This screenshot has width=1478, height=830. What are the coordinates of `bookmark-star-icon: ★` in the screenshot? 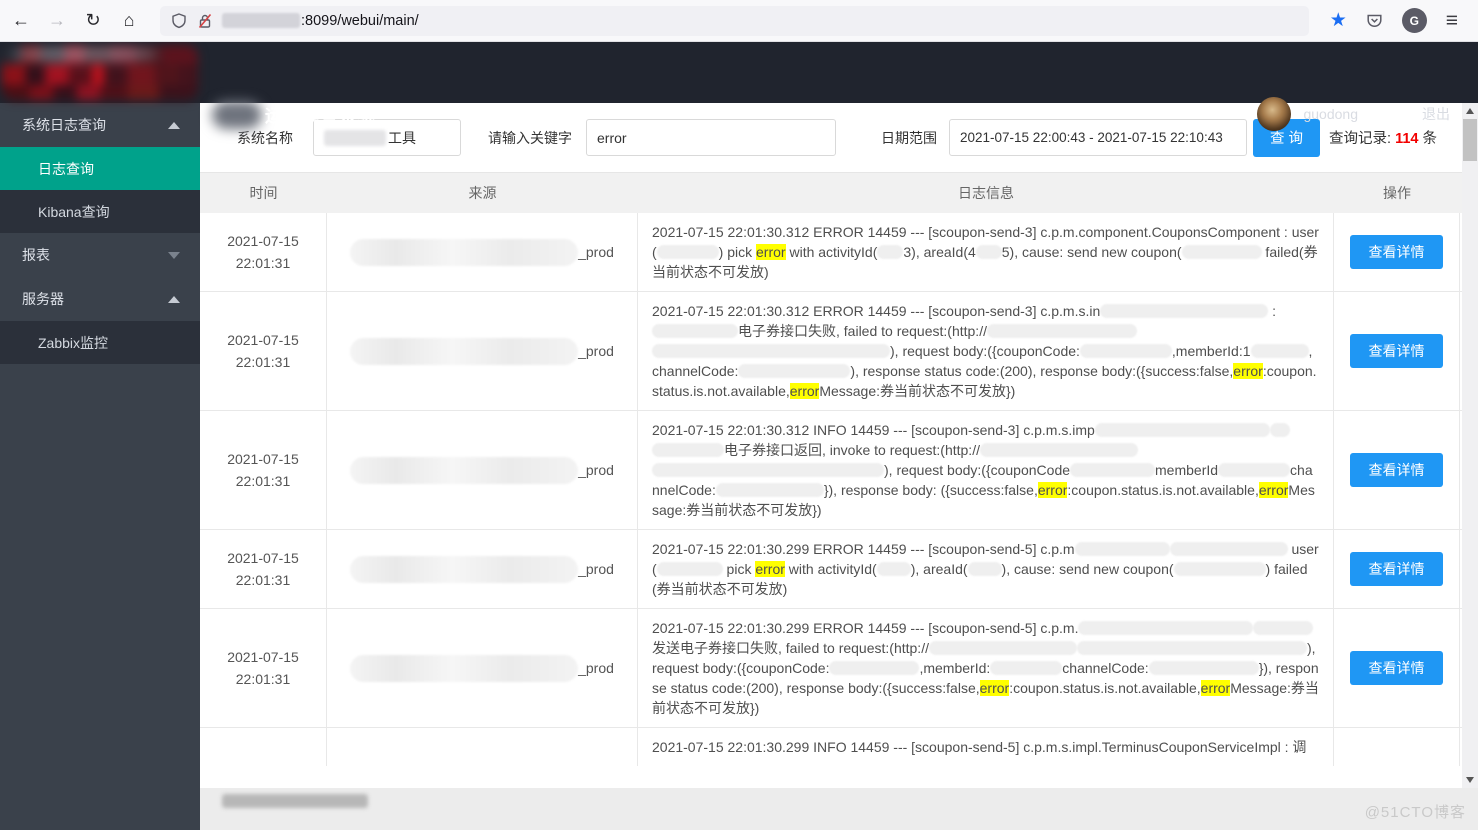 It's located at (1338, 20).